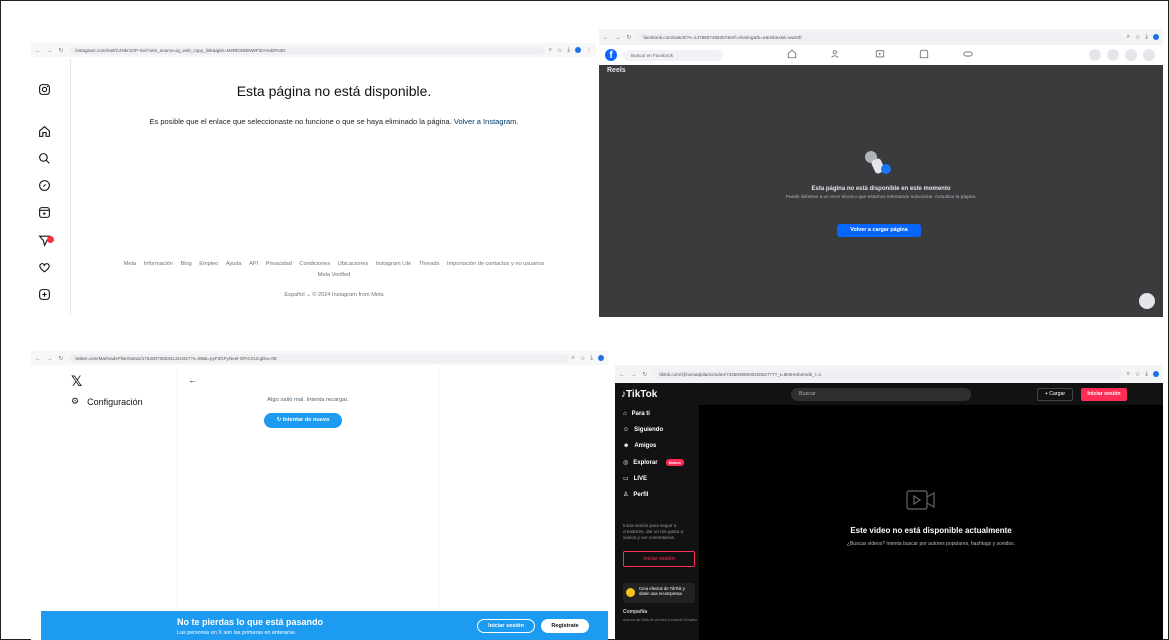  I want to click on search-icon, so click(44, 158).